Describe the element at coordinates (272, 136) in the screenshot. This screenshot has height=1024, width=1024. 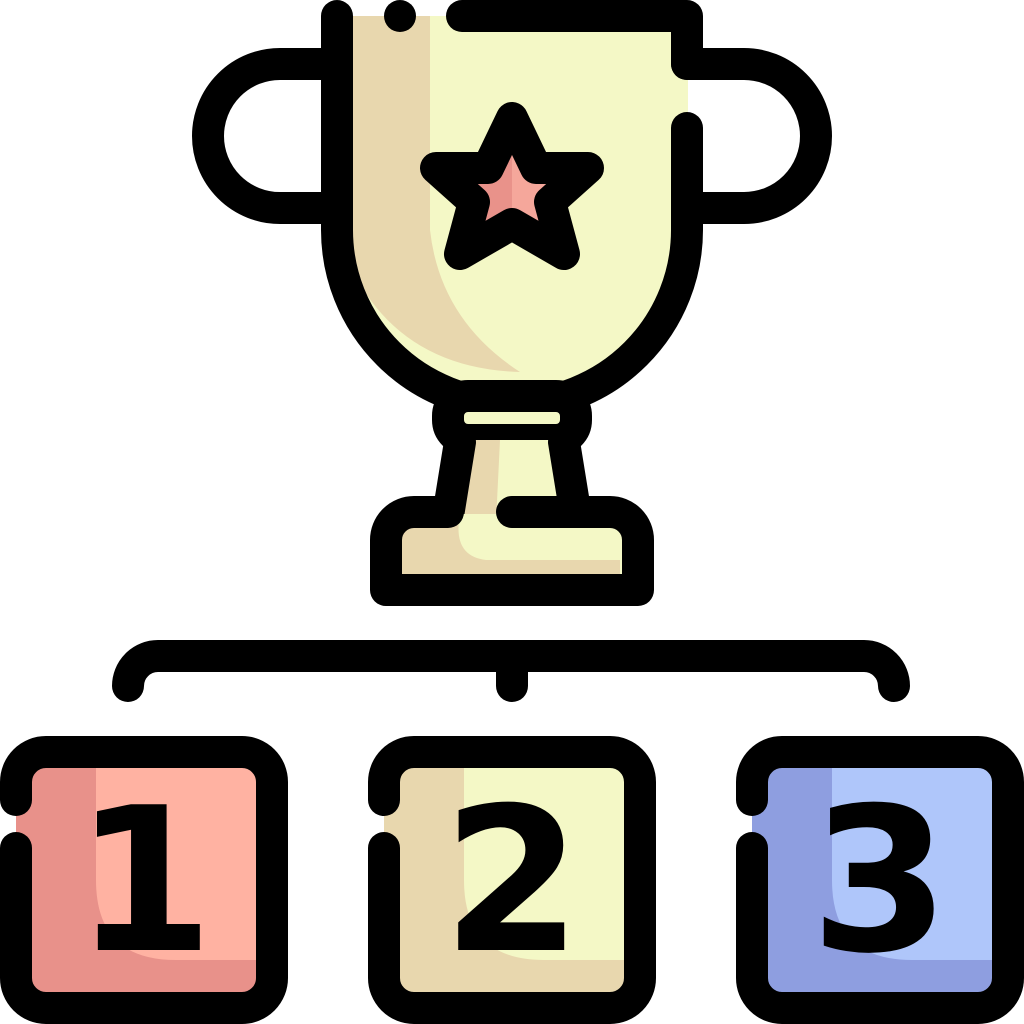
I see `trophy-left-handle` at that location.